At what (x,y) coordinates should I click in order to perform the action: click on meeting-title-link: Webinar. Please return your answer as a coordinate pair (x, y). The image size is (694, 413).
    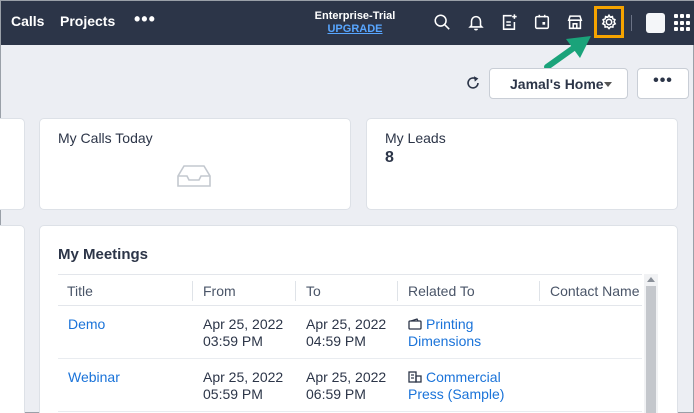
    Looking at the image, I should click on (94, 377).